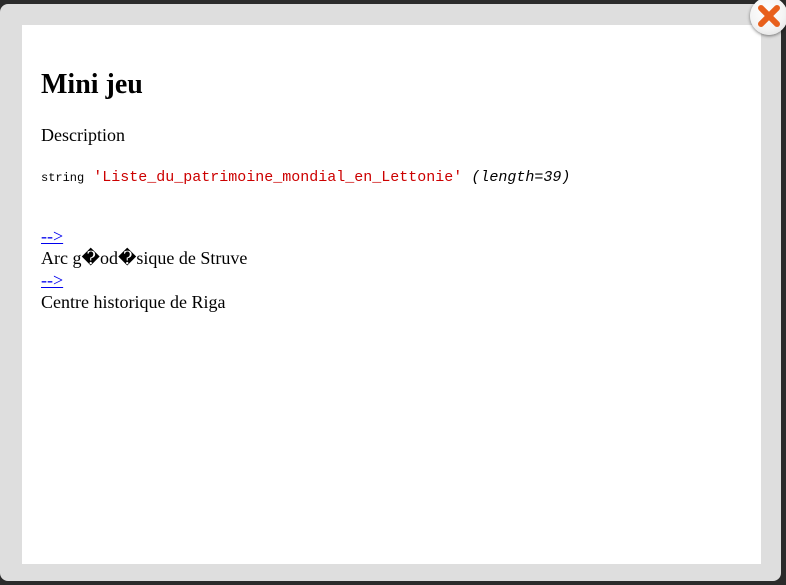  What do you see at coordinates (63, 178) in the screenshot?
I see `var-dump-type: string` at bounding box center [63, 178].